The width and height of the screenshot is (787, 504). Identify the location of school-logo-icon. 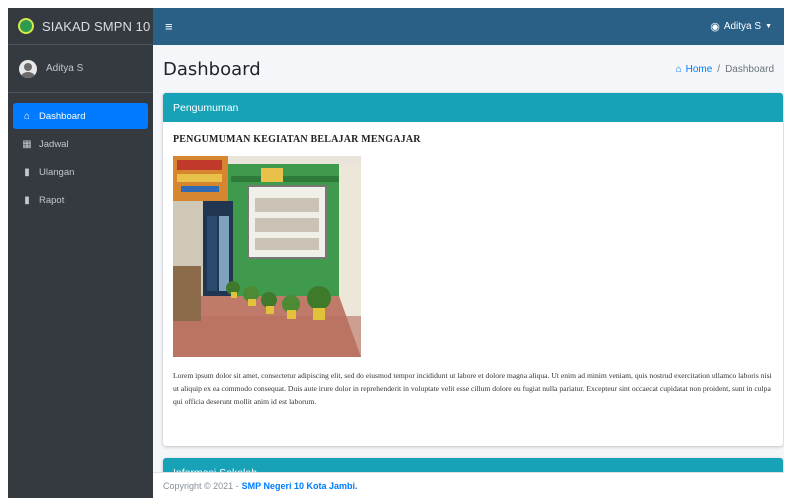
(26, 26).